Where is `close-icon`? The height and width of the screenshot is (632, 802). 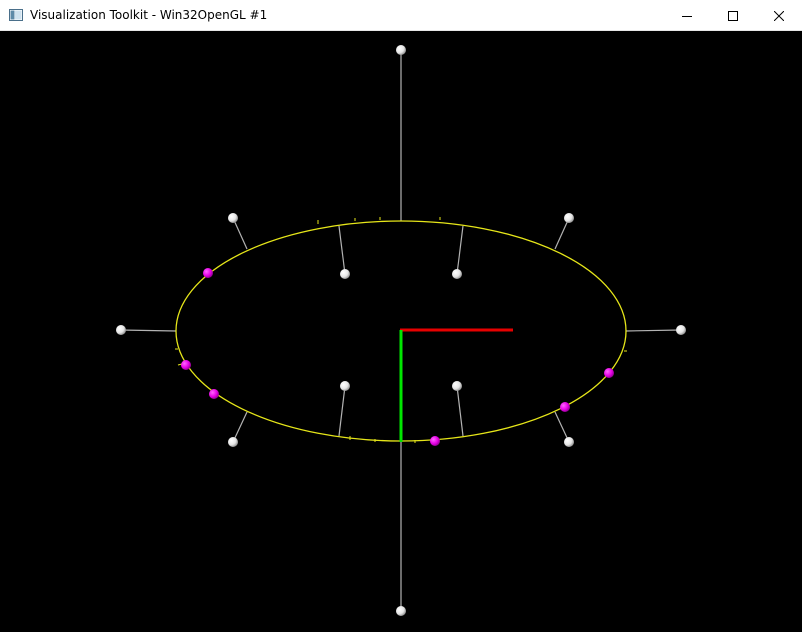
close-icon is located at coordinates (779, 15).